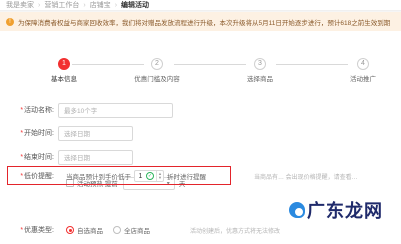 The width and height of the screenshot is (401, 244). Describe the element at coordinates (235, 231) in the screenshot. I see `discount-type-hint: 活动创建后，优惠方式将无法修改` at that location.